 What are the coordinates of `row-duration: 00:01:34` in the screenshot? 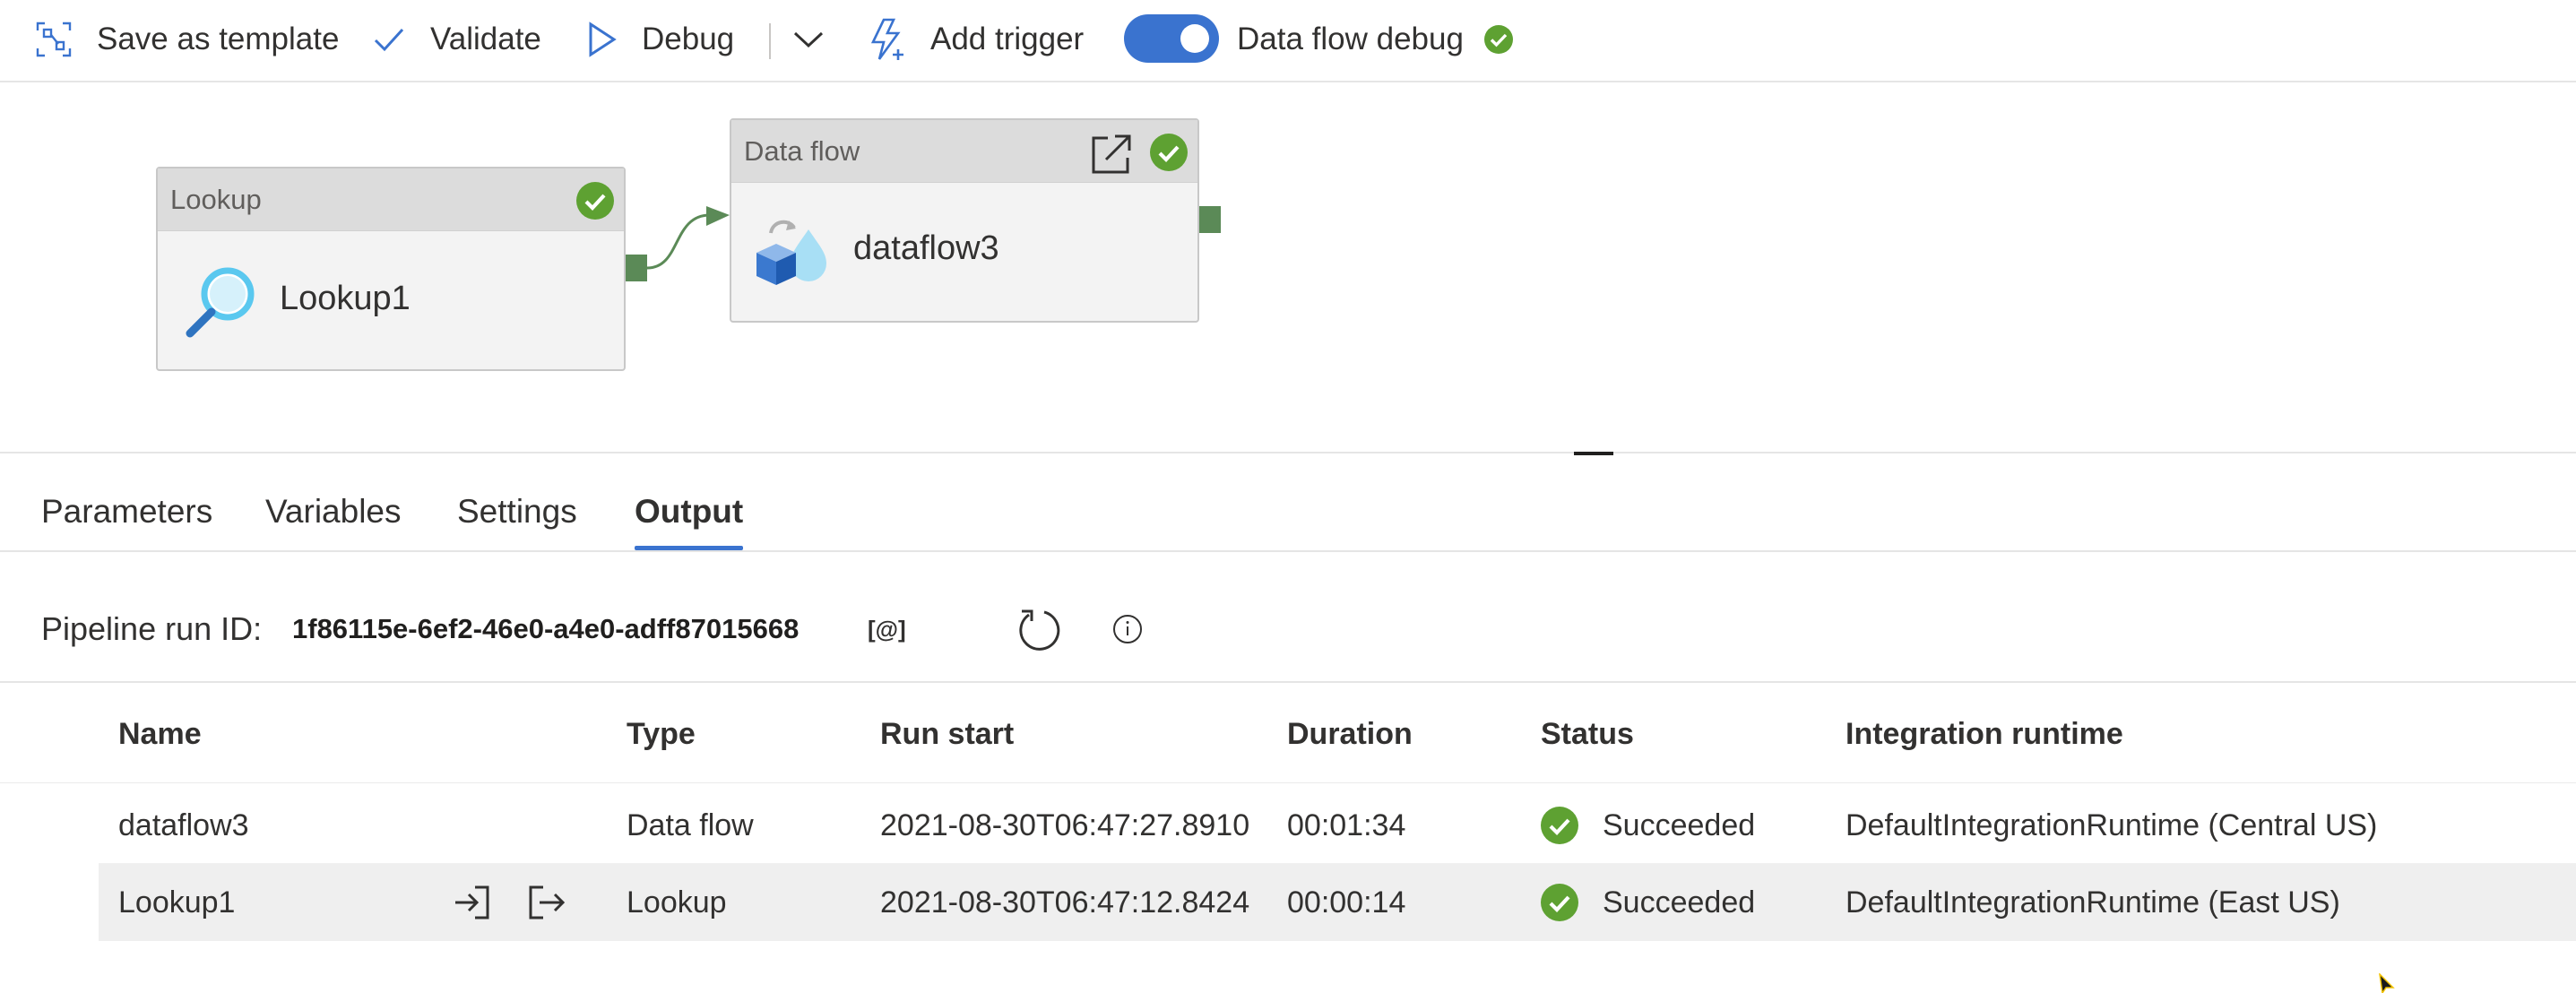 It's located at (1346, 825).